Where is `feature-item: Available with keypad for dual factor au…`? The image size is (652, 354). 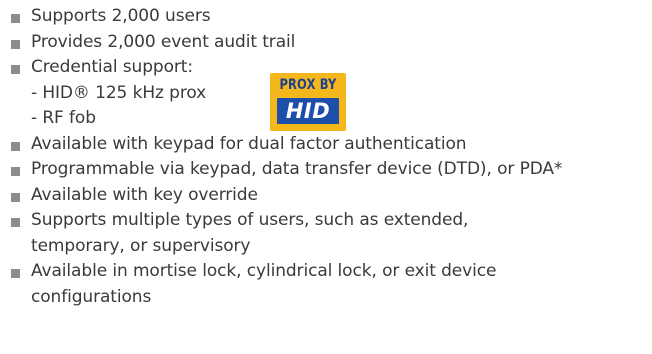 feature-item: Available with keypad for dual factor au… is located at coordinates (330, 145).